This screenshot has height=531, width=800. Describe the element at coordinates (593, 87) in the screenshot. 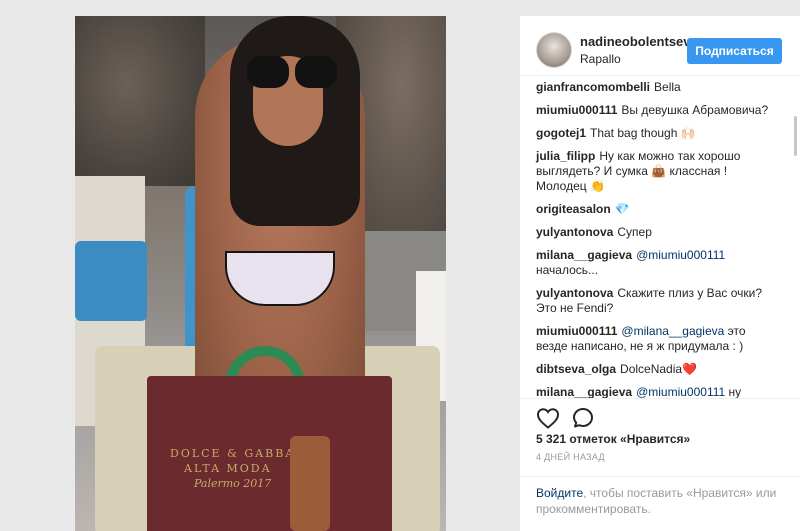

I see `comment-username: gianfrancomombelli` at that location.